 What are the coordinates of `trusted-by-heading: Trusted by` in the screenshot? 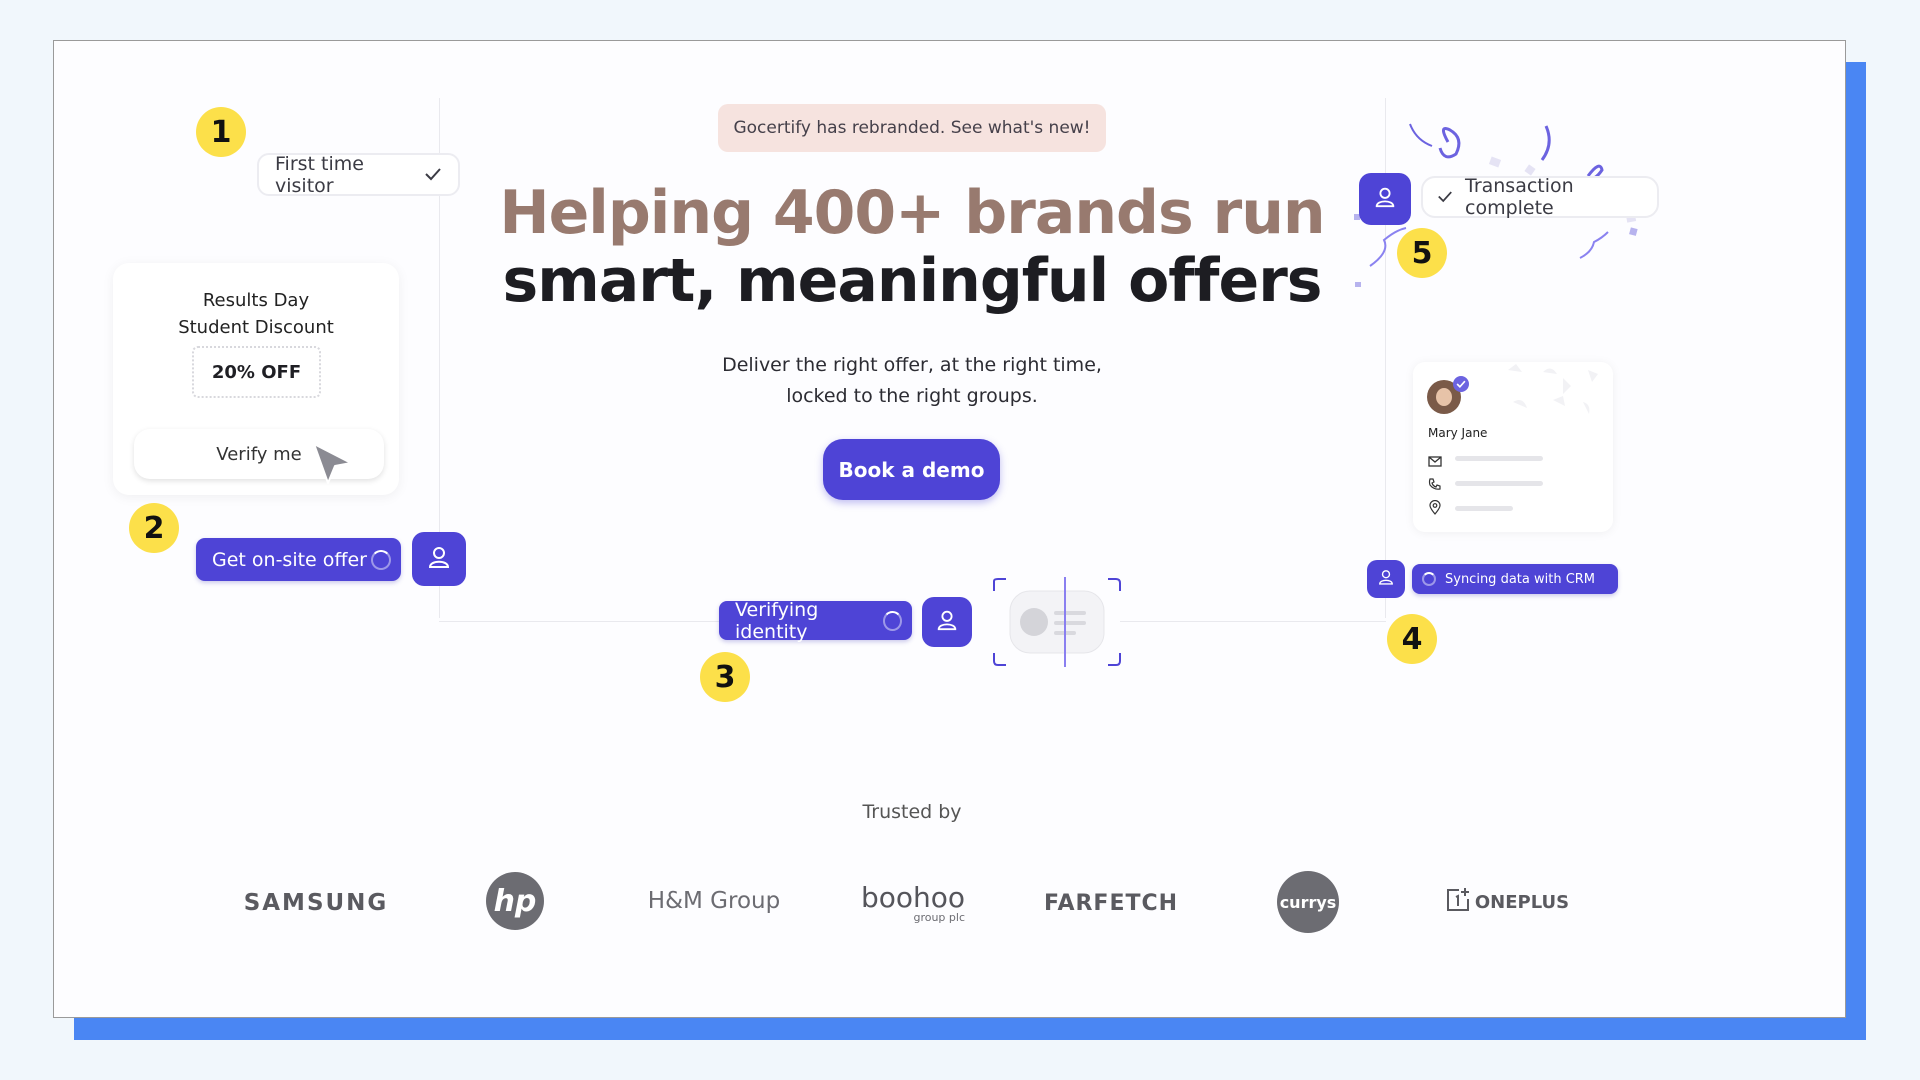 It's located at (912, 812).